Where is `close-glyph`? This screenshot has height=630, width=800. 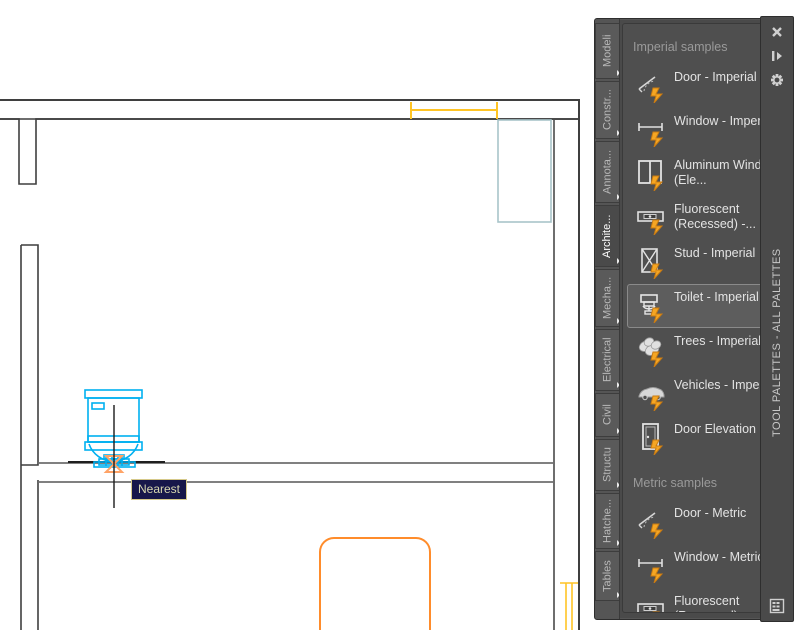 close-glyph is located at coordinates (777, 32).